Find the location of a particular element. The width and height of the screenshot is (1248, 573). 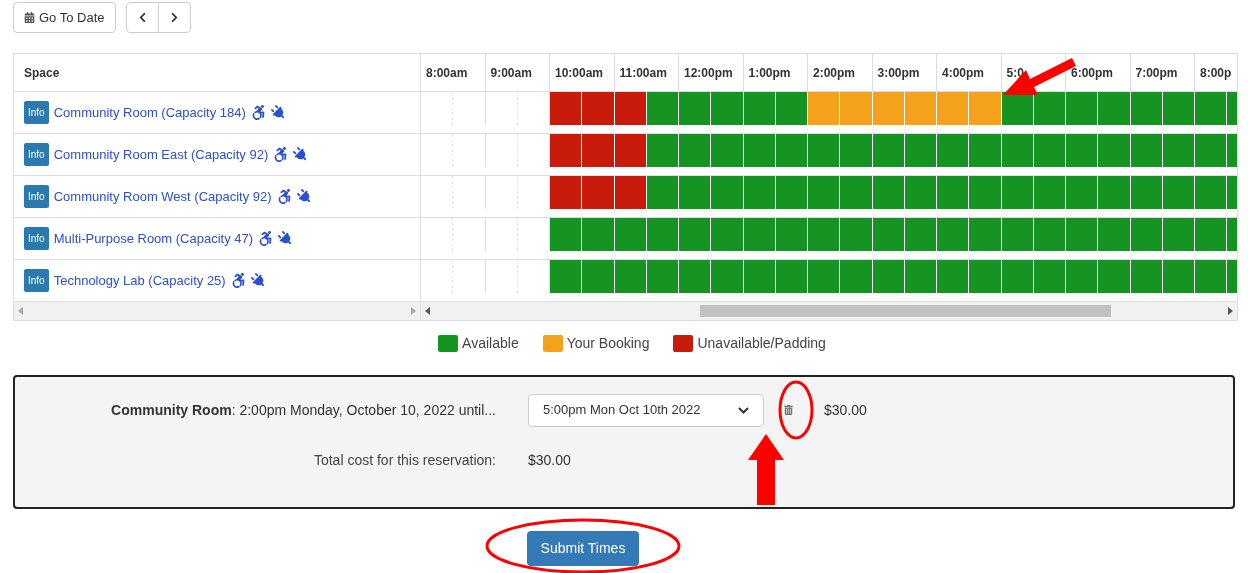

scrollbar is located at coordinates (829, 311).